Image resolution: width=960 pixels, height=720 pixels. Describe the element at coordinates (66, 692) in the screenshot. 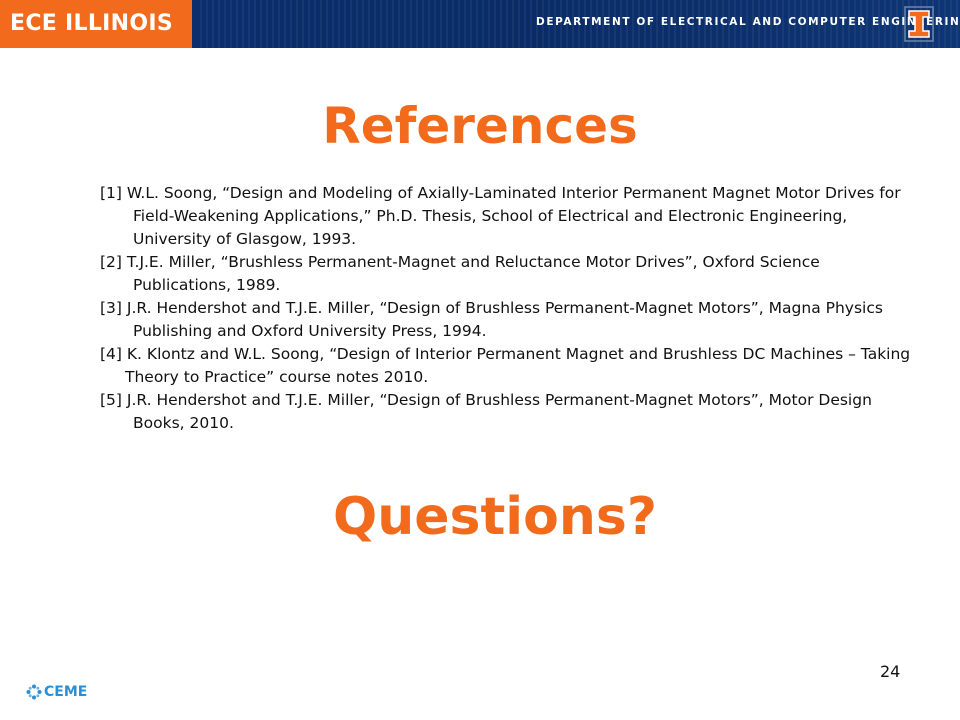

I see `ceme-logo-text: CEME` at that location.